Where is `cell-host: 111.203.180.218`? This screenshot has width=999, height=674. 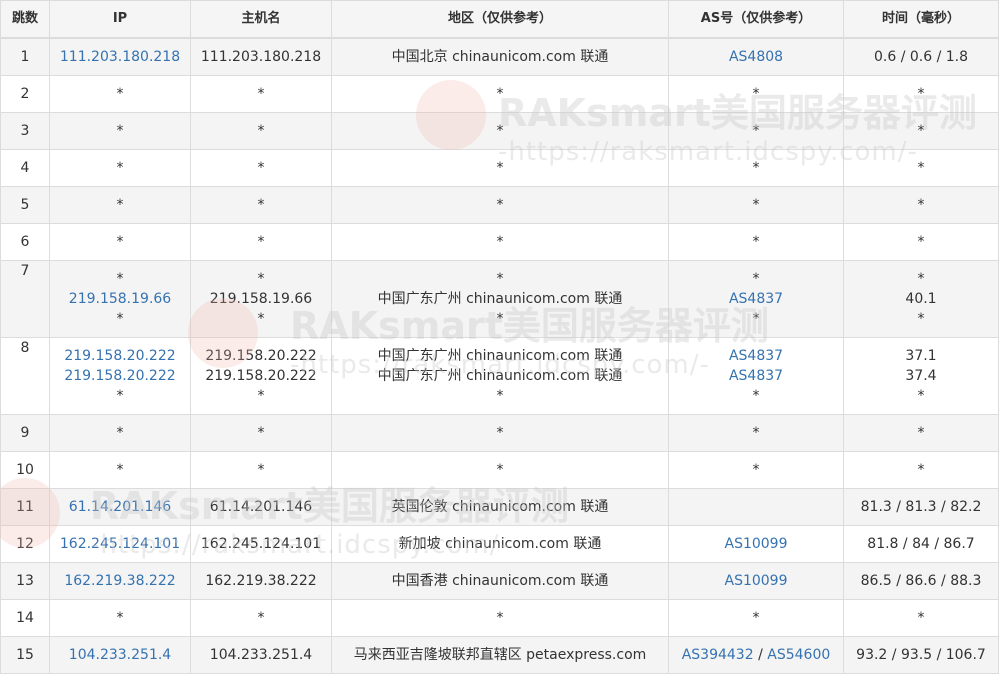
cell-host: 111.203.180.218 is located at coordinates (261, 56).